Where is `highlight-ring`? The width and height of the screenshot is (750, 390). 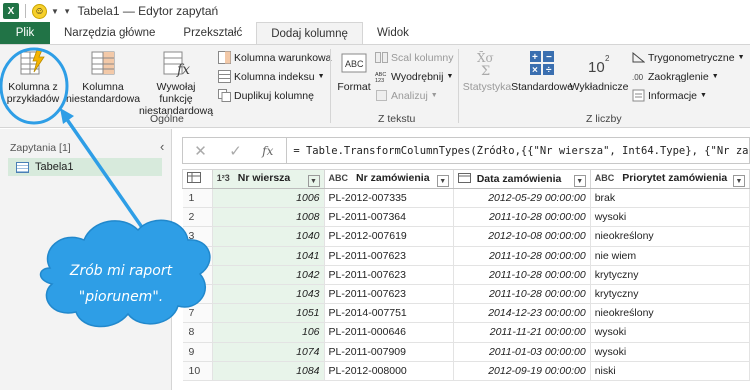
highlight-ring is located at coordinates (34, 86).